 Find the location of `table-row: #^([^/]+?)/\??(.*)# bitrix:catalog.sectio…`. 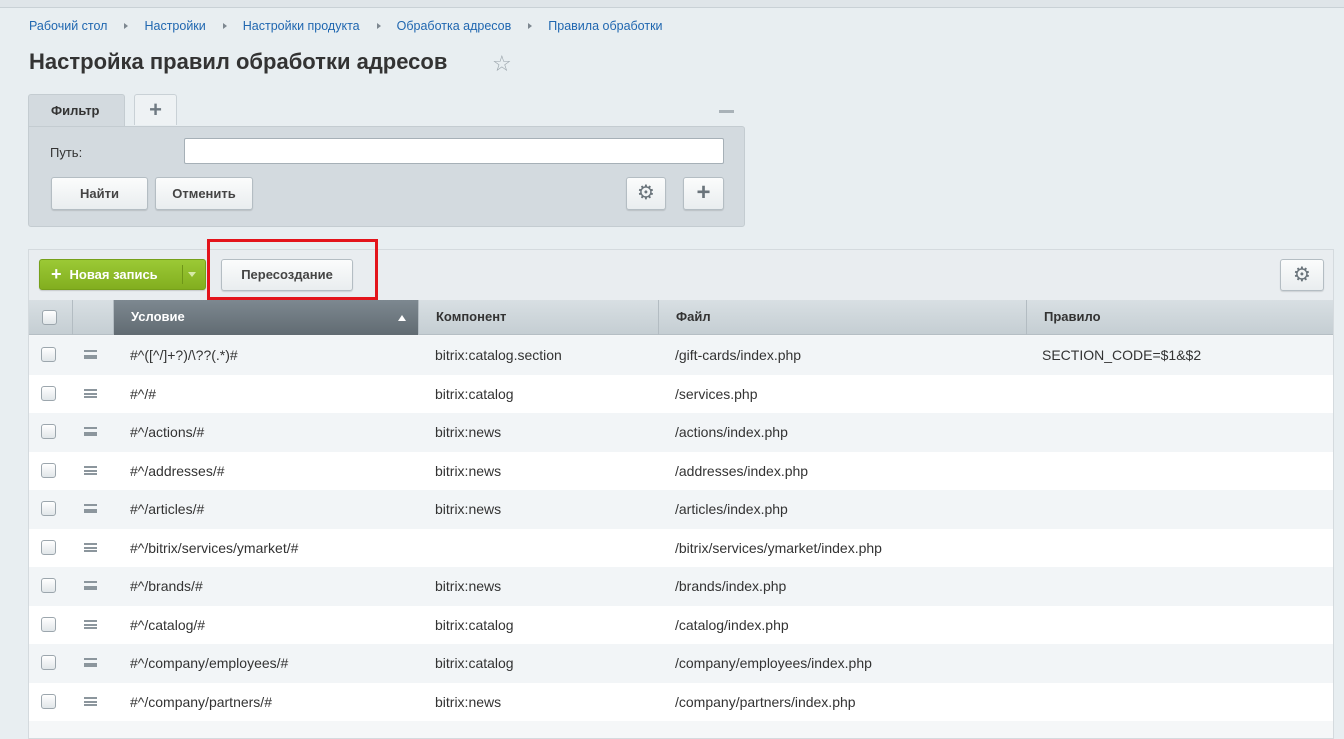

table-row: #^([^/]+?)/\??(.*)# bitrix:catalog.sectio… is located at coordinates (681, 355).